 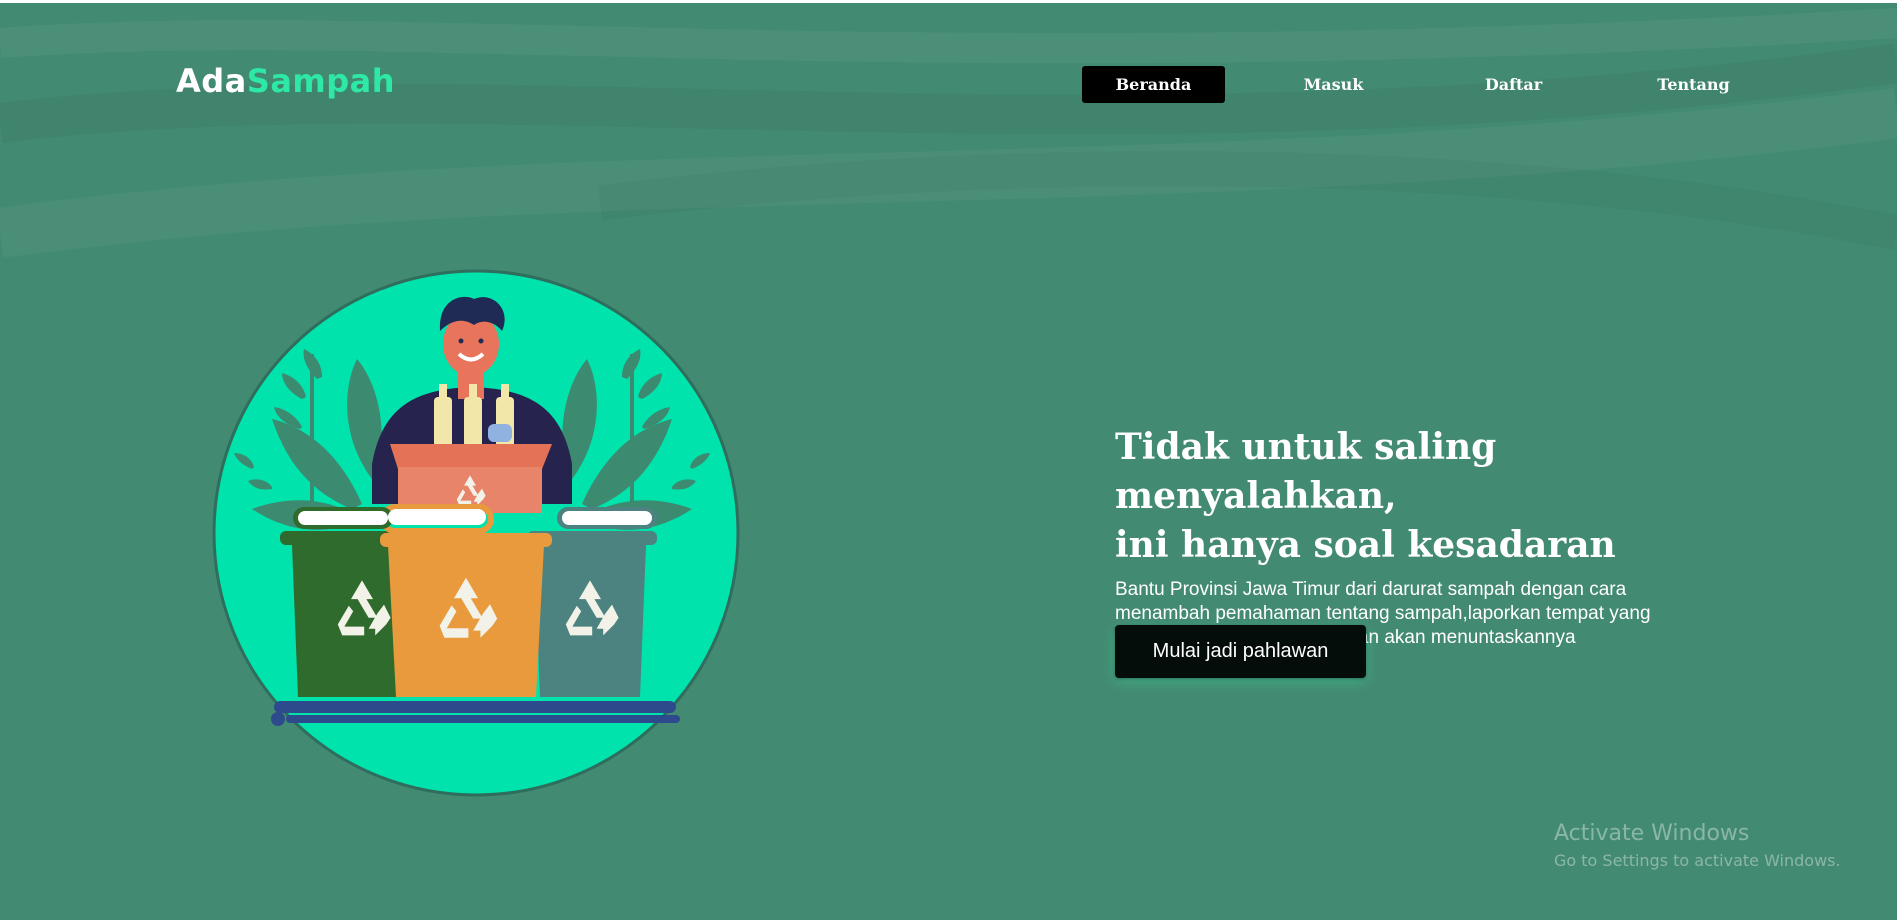 What do you see at coordinates (592, 614) in the screenshot?
I see `teal-bin` at bounding box center [592, 614].